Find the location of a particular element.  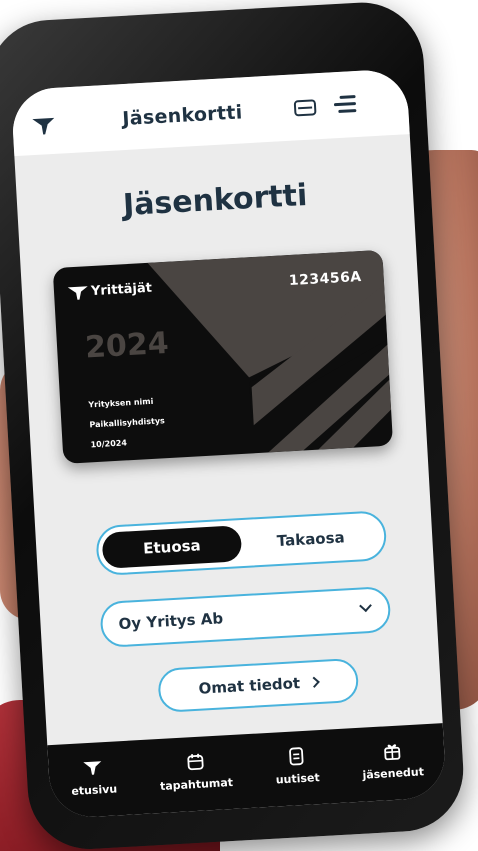

nav-label: uutiset is located at coordinates (298, 778).